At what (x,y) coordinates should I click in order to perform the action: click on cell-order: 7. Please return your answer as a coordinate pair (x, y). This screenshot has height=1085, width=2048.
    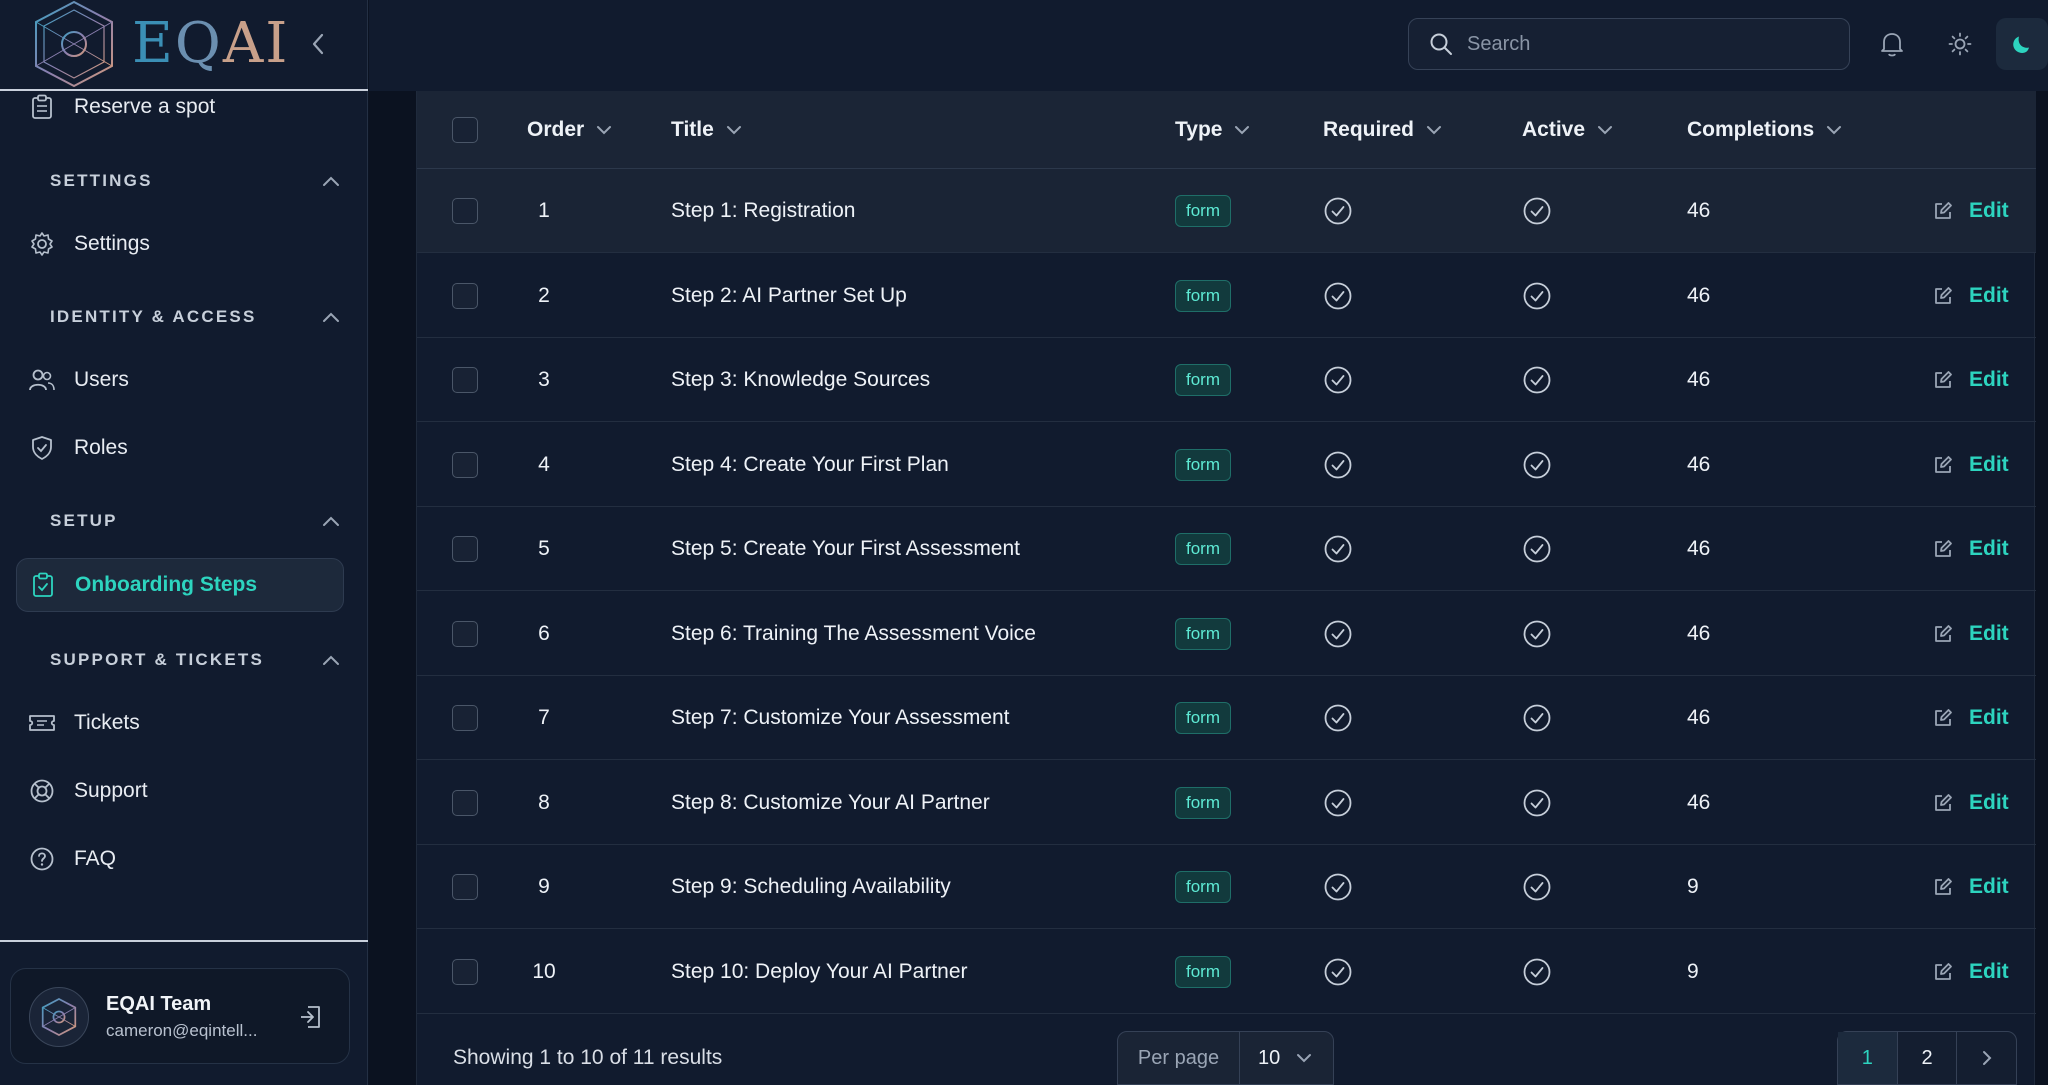
    Looking at the image, I should click on (544, 717).